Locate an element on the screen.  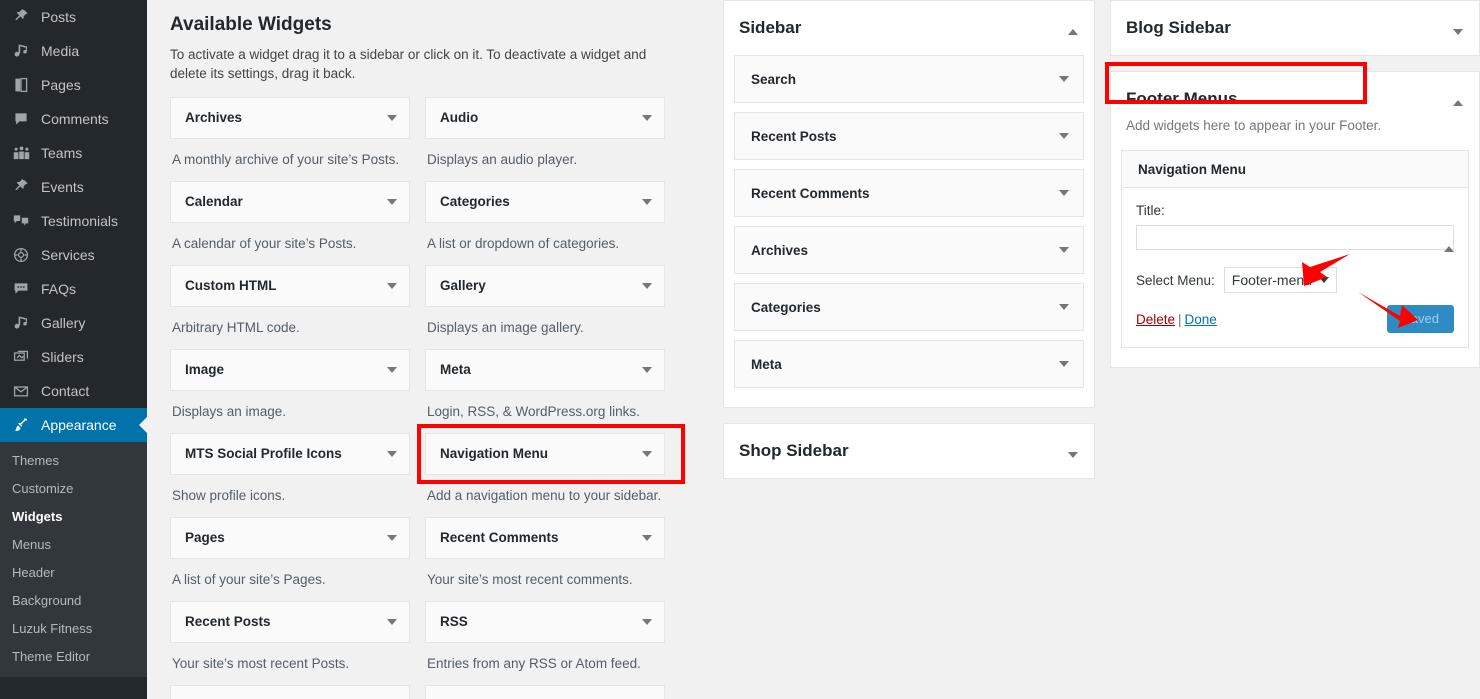
sidebar-item-pages: Pages is located at coordinates (73, 85).